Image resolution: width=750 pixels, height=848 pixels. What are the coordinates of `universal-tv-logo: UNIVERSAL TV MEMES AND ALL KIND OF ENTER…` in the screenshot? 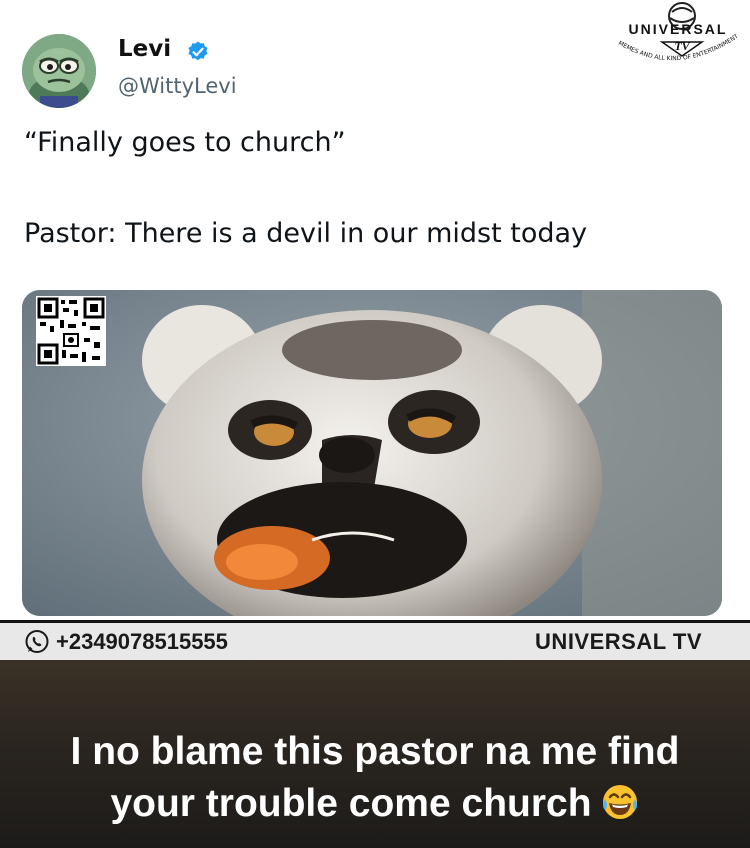 It's located at (678, 32).